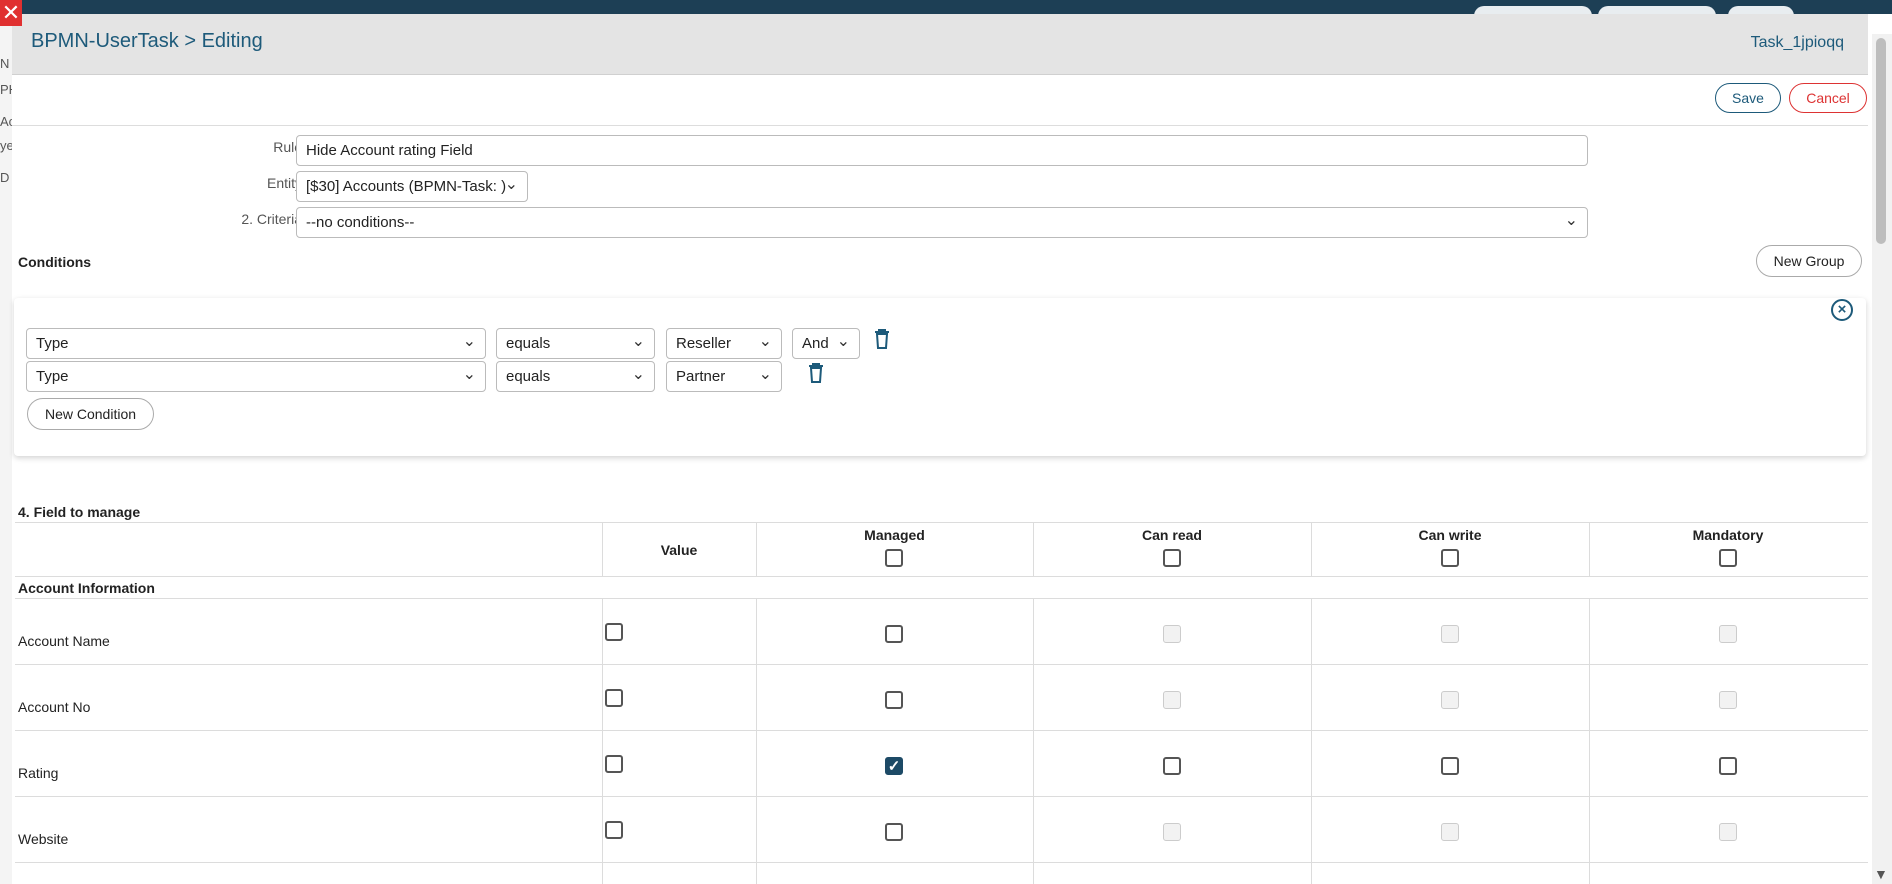 This screenshot has width=1892, height=884. I want to click on rule-input: Hide Account rating Field, so click(942, 150).